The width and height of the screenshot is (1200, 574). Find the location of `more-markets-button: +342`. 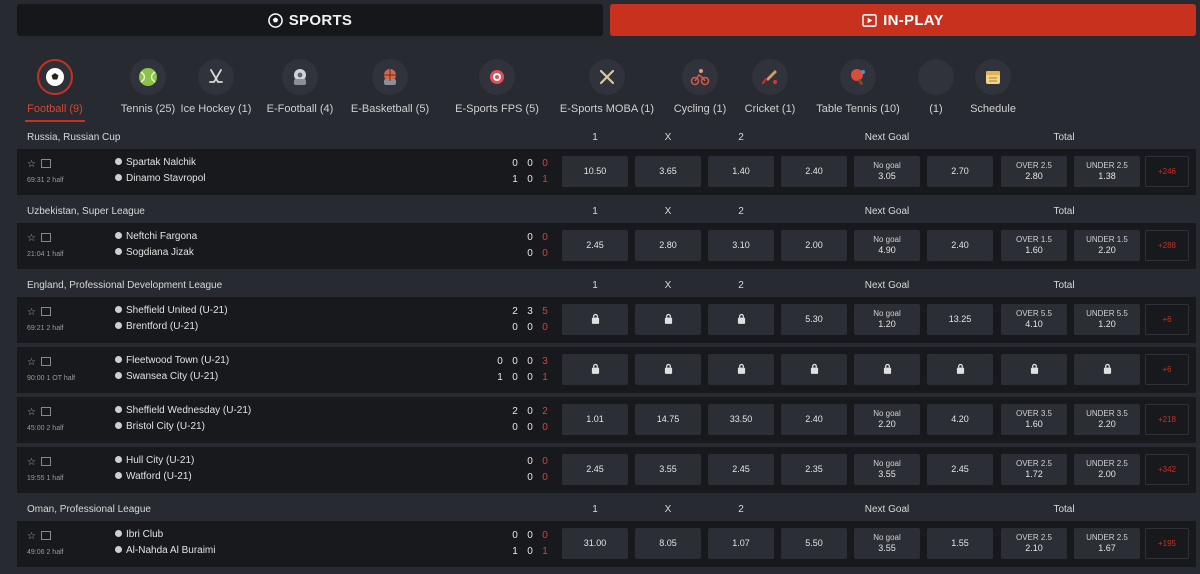

more-markets-button: +342 is located at coordinates (1167, 469).